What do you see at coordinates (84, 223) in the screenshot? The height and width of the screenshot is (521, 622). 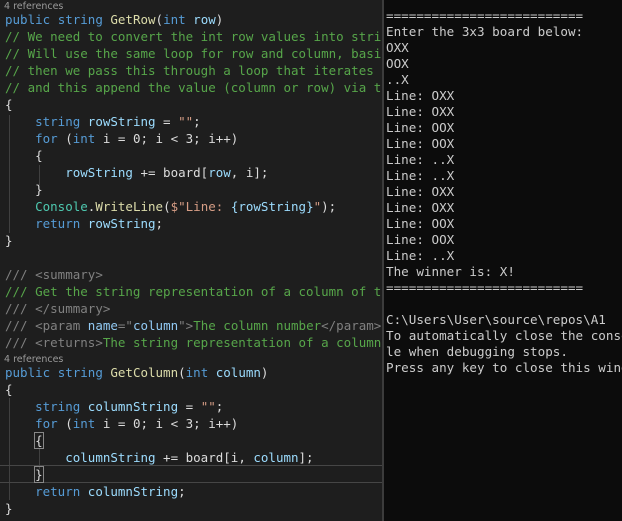 I see `code-line: return rowString;` at bounding box center [84, 223].